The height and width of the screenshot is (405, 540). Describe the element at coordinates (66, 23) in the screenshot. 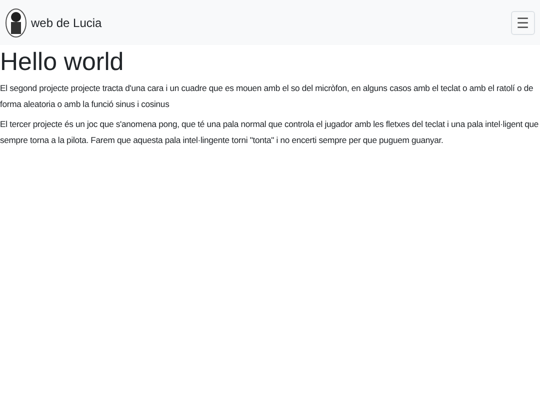

I see `site-title: web de Lucia` at that location.